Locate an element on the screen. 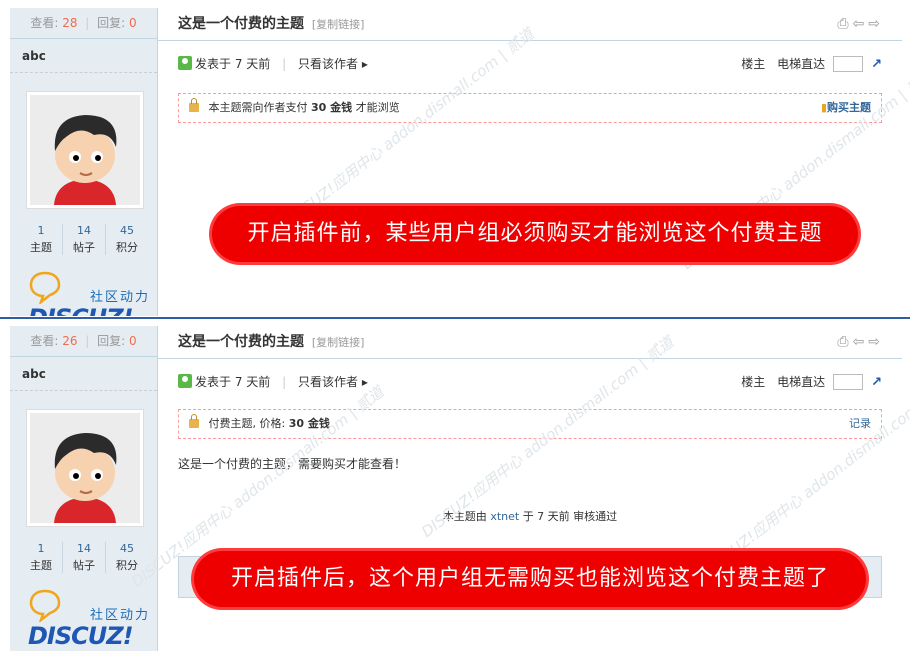 This screenshot has width=910, height=651. audit-prefix: 本主题由 is located at coordinates (464, 516).